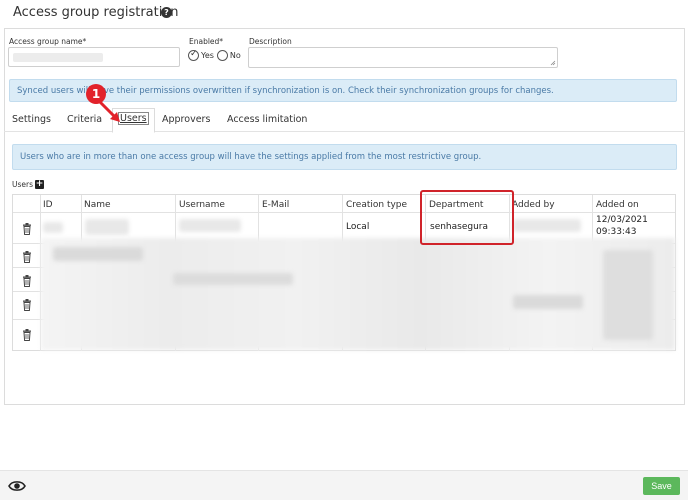  What do you see at coordinates (48, 41) in the screenshot?
I see `access-group-name-label: Access group name*` at bounding box center [48, 41].